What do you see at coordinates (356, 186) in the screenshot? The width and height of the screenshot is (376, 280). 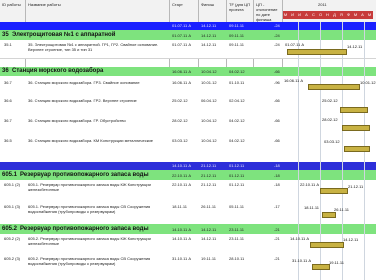 I see `bar-end-label: 21.12.11` at bounding box center [356, 186].